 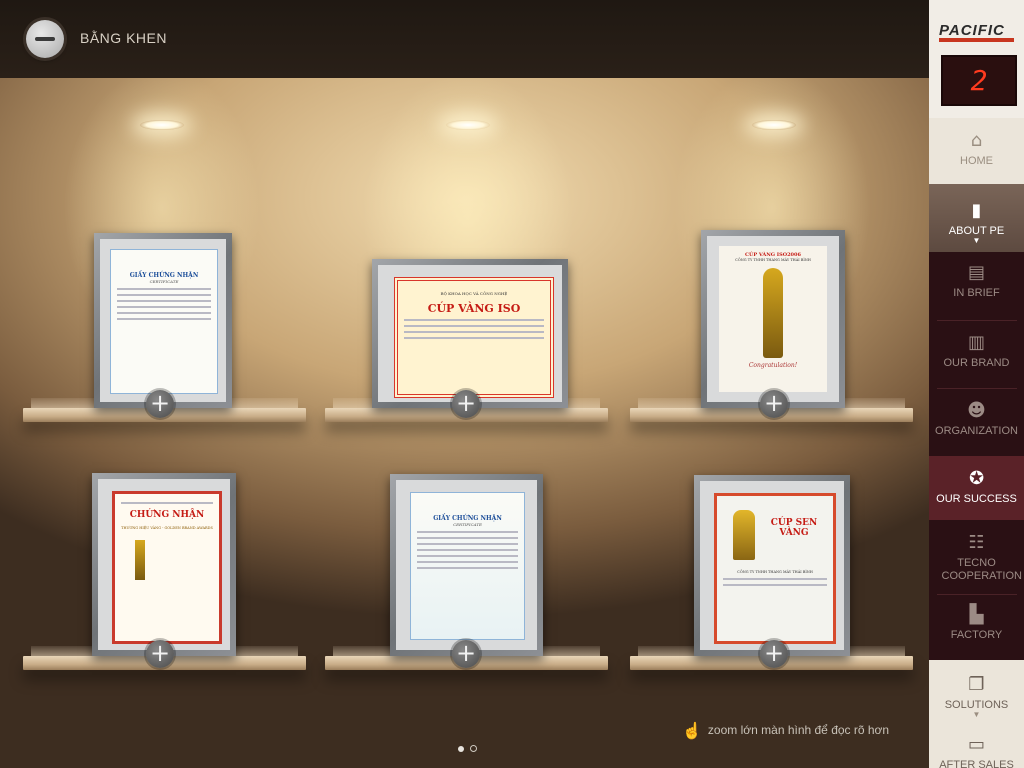 What do you see at coordinates (474, 293) in the screenshot?
I see `certificate-subtitle: BỘ KHOA HỌC VÀ CÔNG NGHỆ` at bounding box center [474, 293].